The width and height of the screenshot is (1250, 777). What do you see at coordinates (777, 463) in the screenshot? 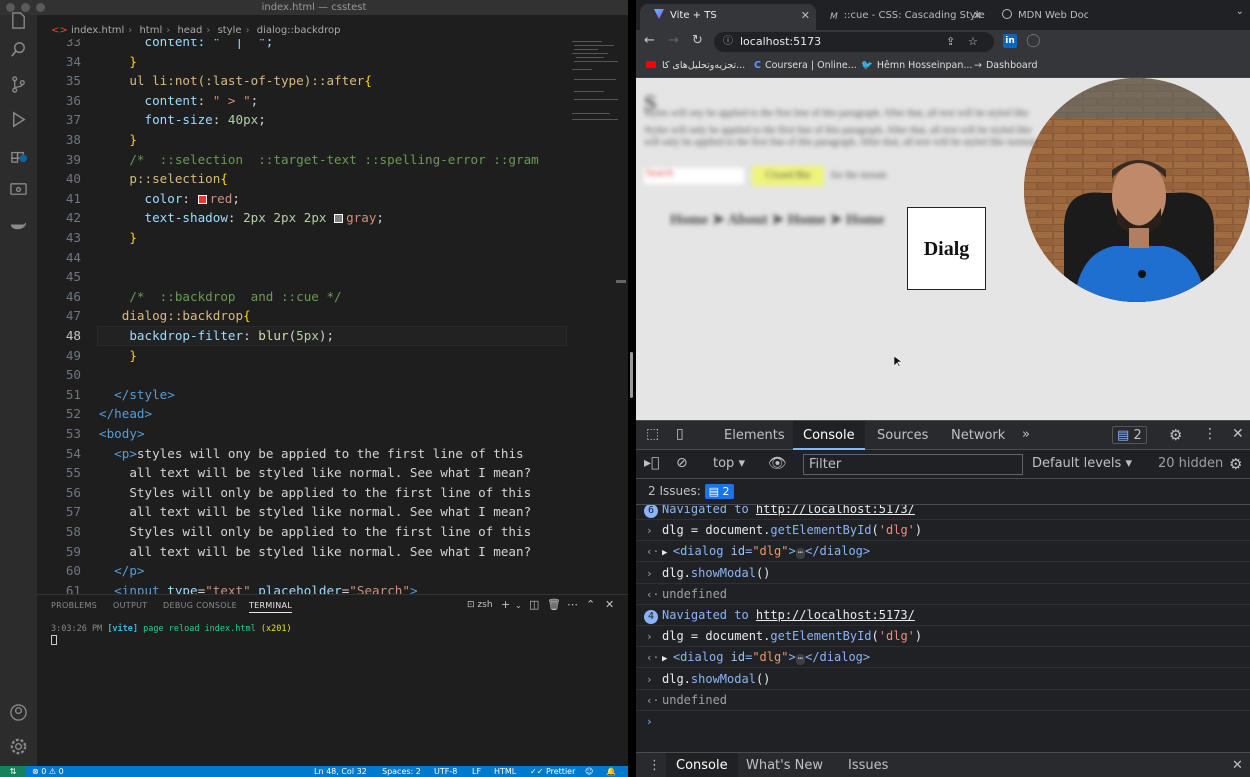
I see `eye-icon: 👁` at bounding box center [777, 463].